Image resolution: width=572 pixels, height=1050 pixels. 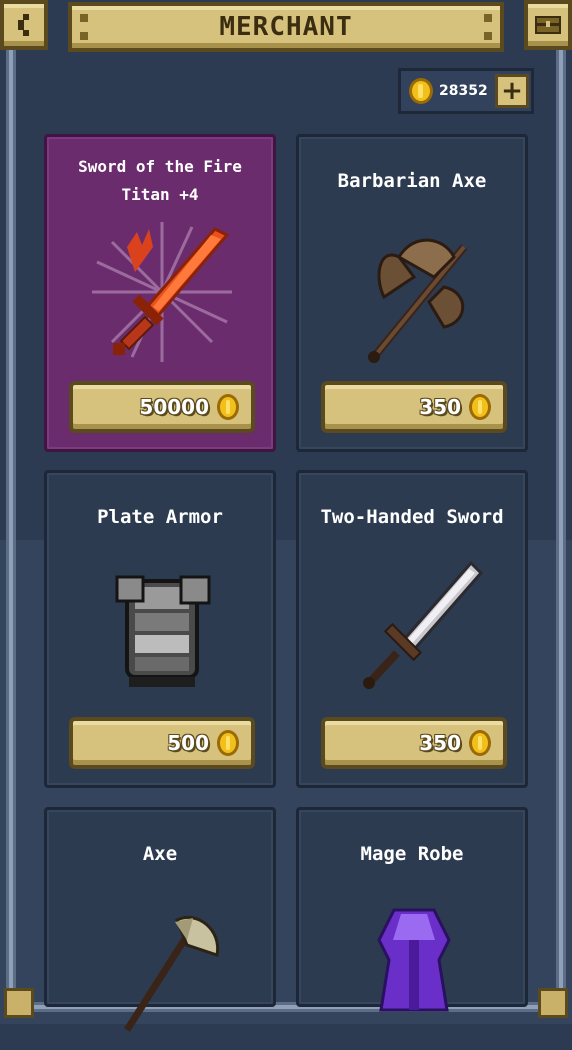 What do you see at coordinates (423, 624) in the screenshot?
I see `greatsword-icon` at bounding box center [423, 624].